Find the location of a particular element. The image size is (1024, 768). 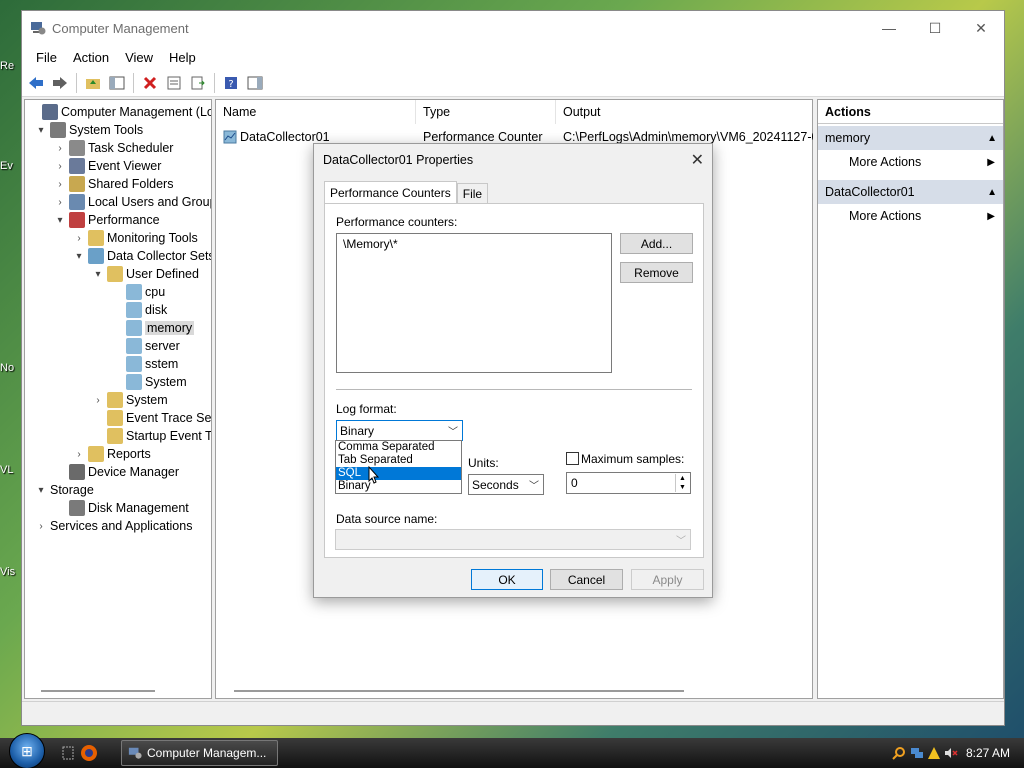

tree-item: › Services and Applications is located at coordinates (113, 526).